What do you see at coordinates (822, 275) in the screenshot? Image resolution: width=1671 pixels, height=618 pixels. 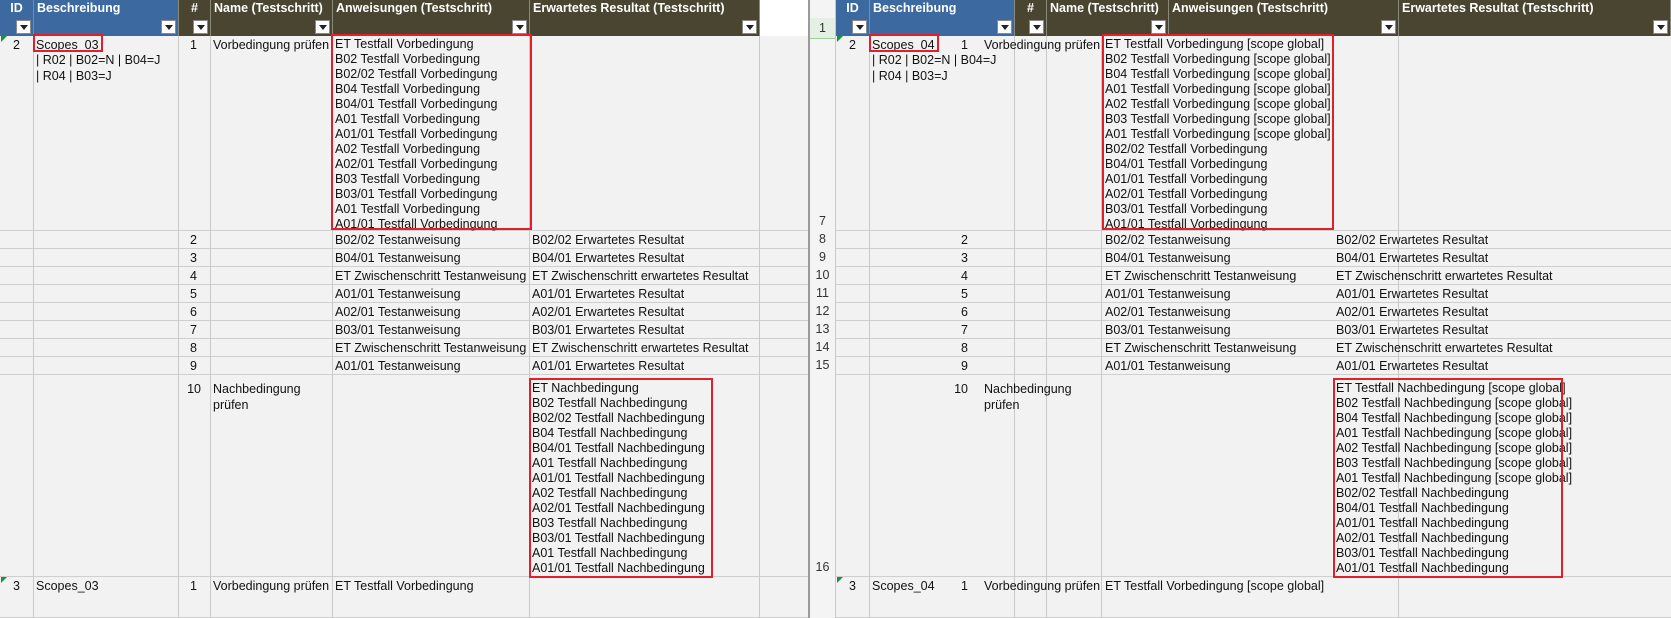 I see `row-number: 10` at bounding box center [822, 275].